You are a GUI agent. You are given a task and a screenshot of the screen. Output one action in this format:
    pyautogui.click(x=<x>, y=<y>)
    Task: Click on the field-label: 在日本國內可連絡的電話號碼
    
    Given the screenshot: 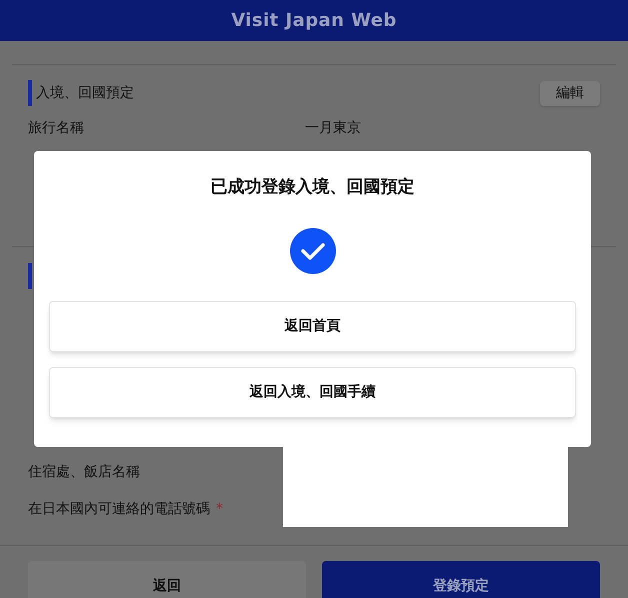 What is the action you would take?
    pyautogui.click(x=119, y=509)
    